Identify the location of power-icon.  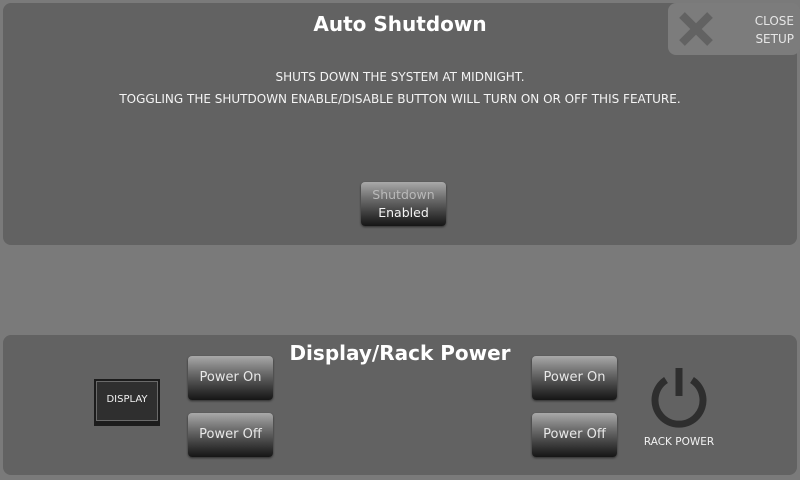
(679, 398).